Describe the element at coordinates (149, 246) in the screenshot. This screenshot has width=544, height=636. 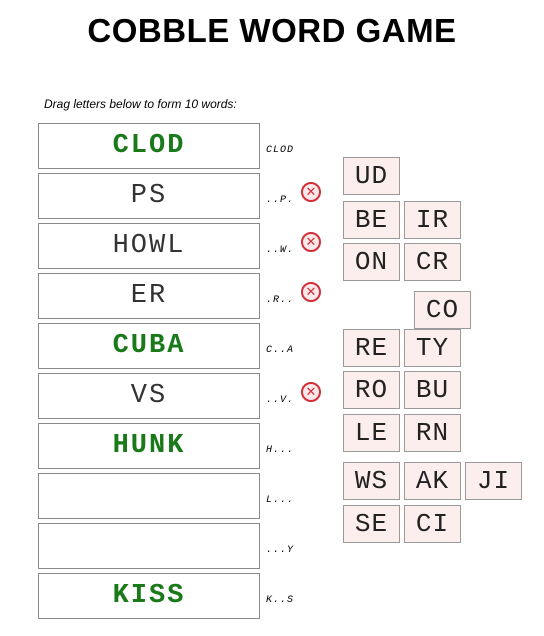
I see `word-slot: HOWL` at that location.